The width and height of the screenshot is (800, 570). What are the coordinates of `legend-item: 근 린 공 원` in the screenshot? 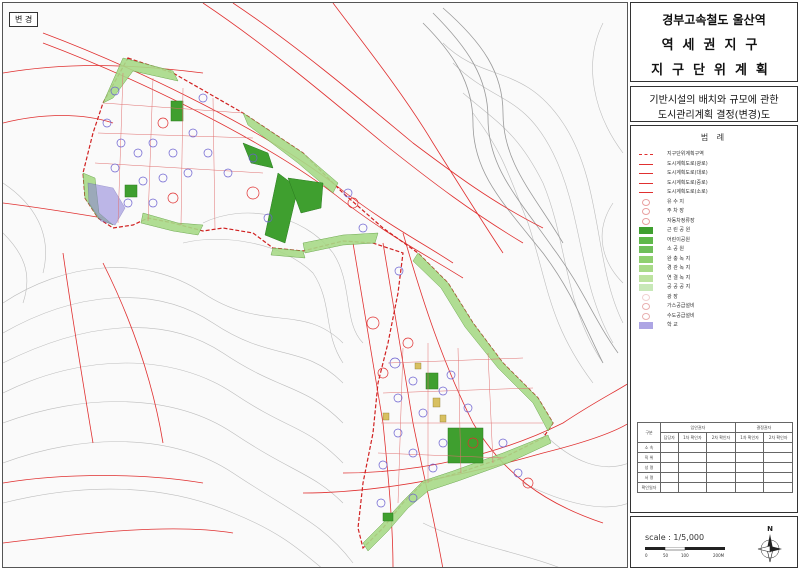 It's located at (714, 230).